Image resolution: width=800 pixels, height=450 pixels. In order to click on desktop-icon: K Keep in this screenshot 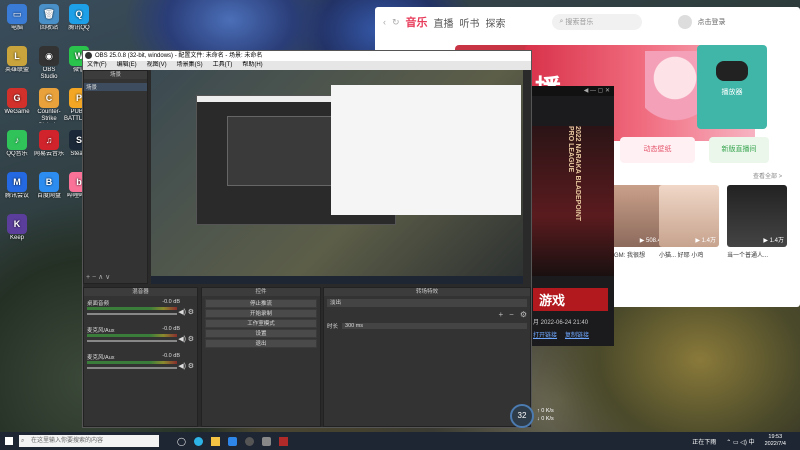, I will do `click(17, 231)`.